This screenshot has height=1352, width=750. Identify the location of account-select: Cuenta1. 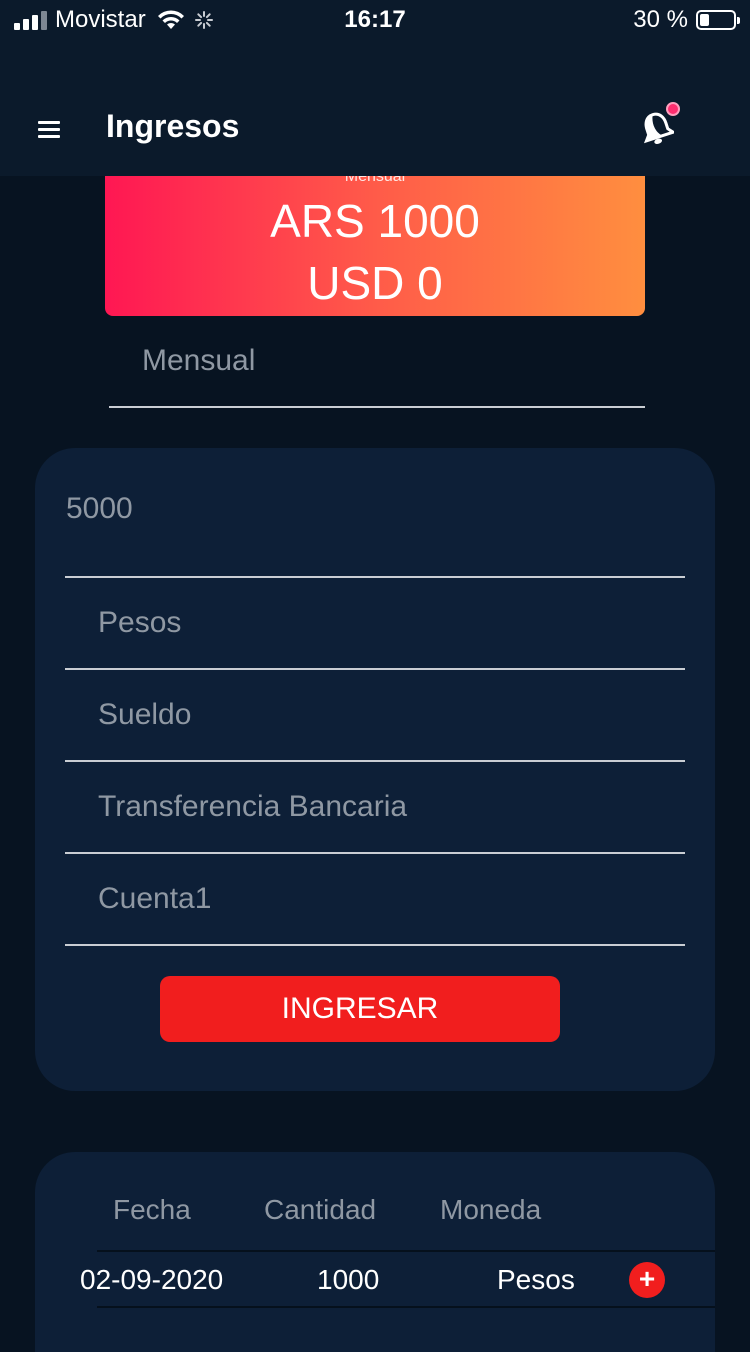
(375, 900).